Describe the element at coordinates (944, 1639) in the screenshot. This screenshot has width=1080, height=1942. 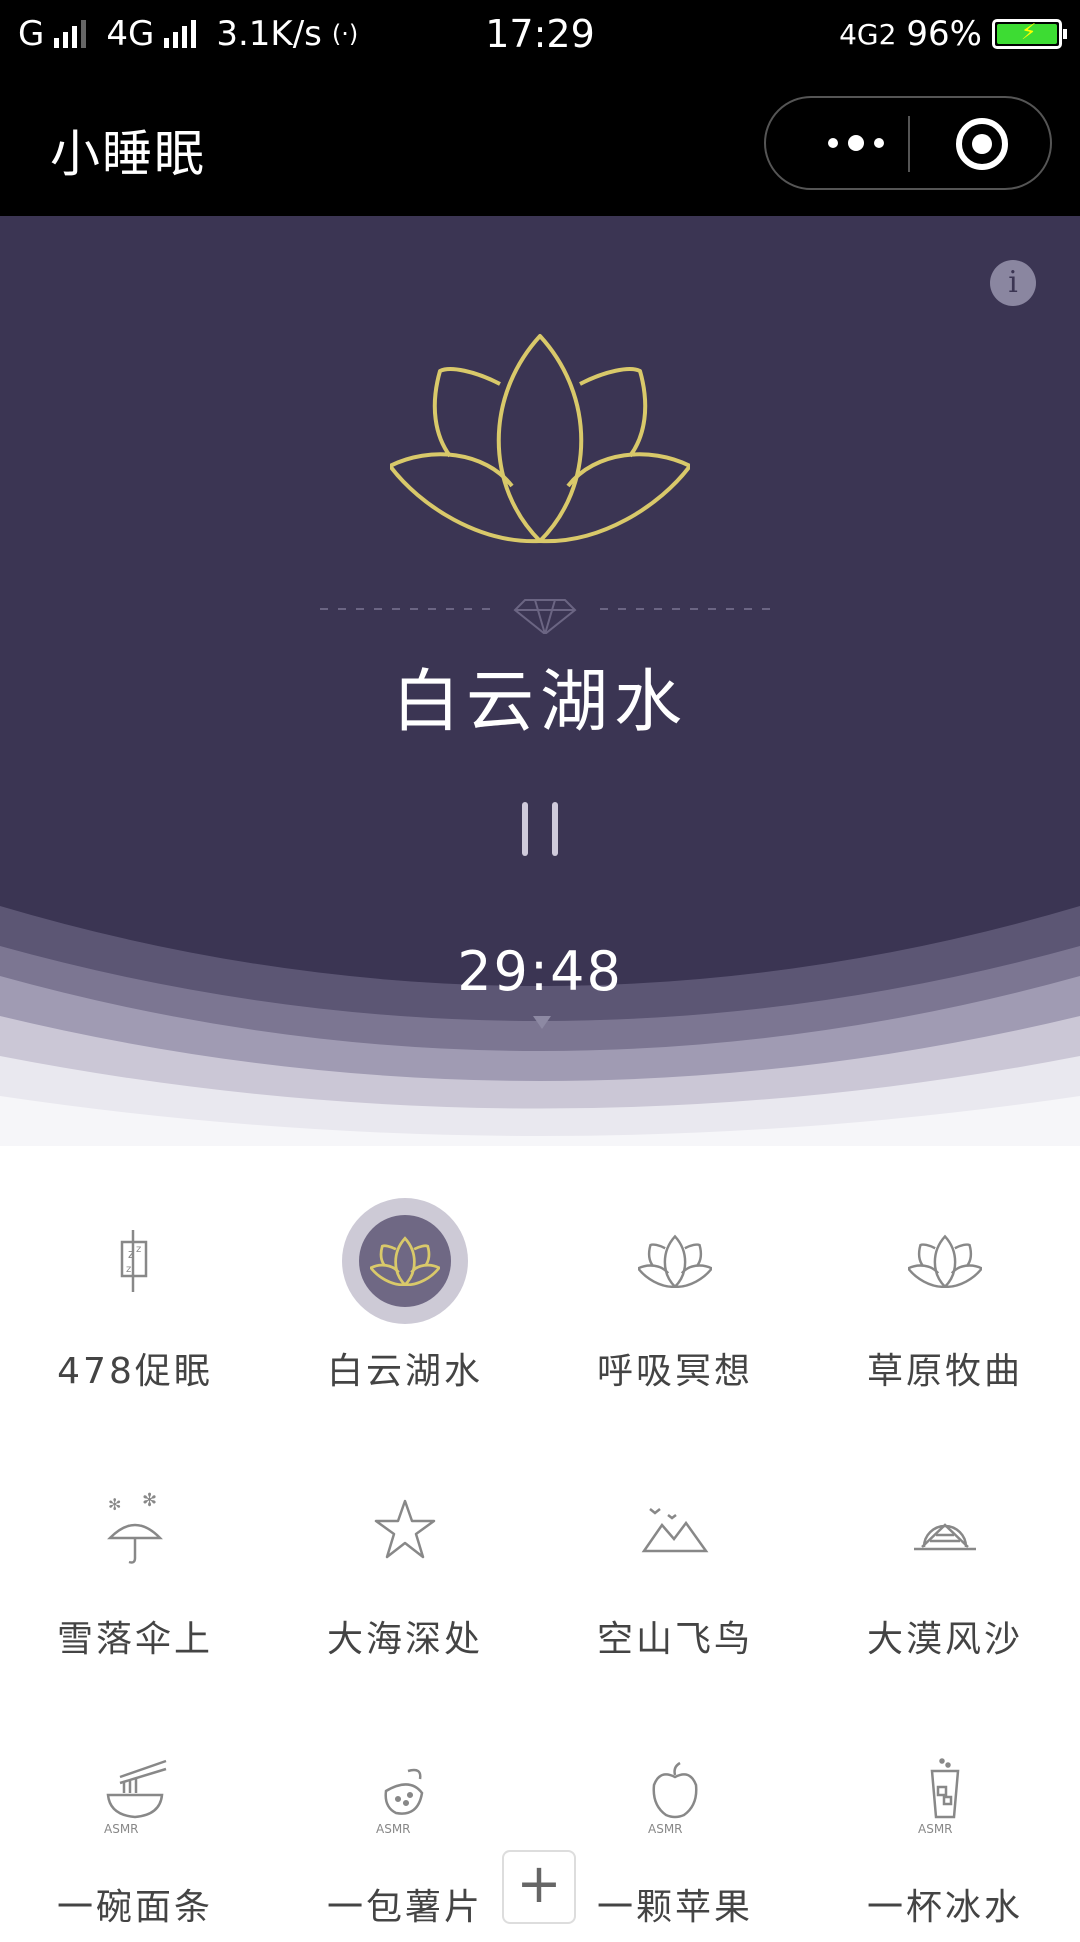
I see `sound-label: 大漠风沙` at that location.